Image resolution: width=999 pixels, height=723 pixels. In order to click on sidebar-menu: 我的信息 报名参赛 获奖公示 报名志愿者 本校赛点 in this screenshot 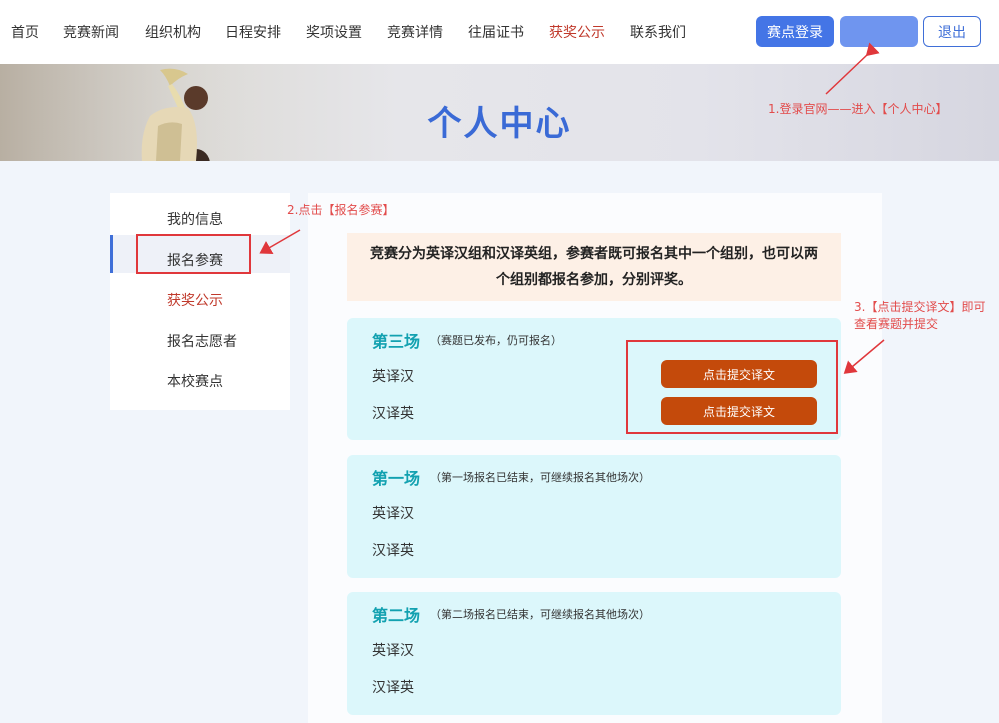, I will do `click(200, 301)`.